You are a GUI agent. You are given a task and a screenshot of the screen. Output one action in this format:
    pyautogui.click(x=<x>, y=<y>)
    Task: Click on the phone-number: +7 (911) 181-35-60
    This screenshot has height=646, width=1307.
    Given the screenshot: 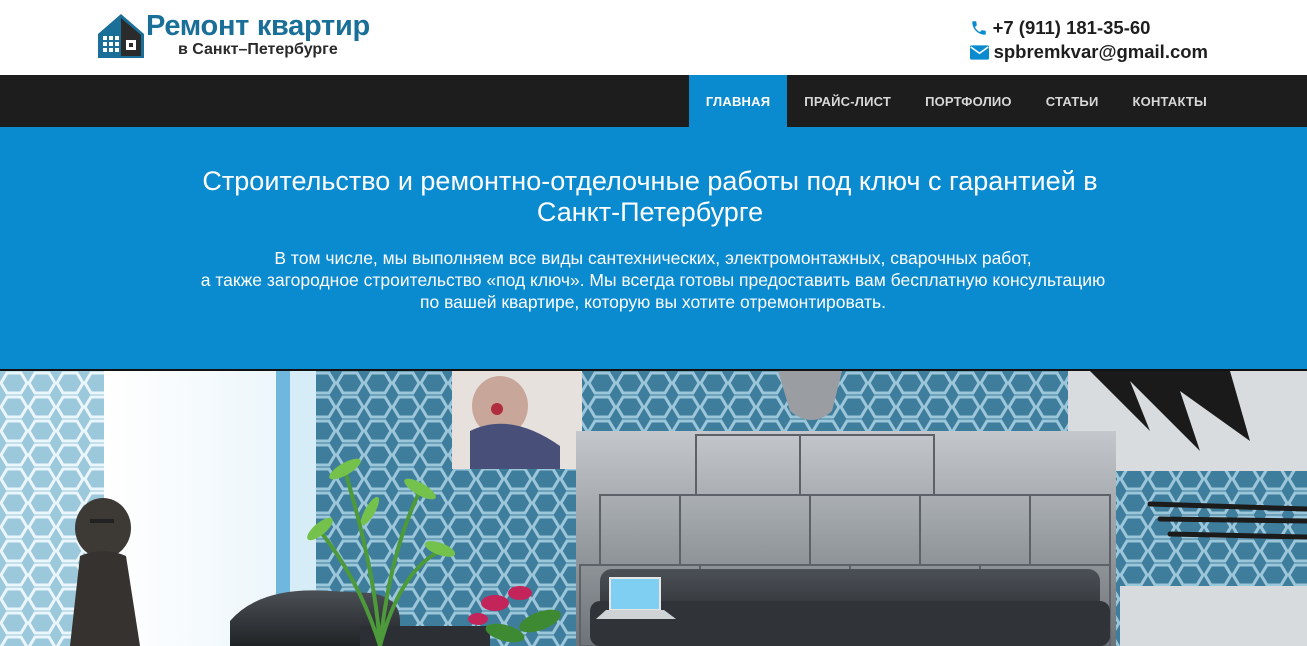 What is the action you would take?
    pyautogui.click(x=1071, y=27)
    